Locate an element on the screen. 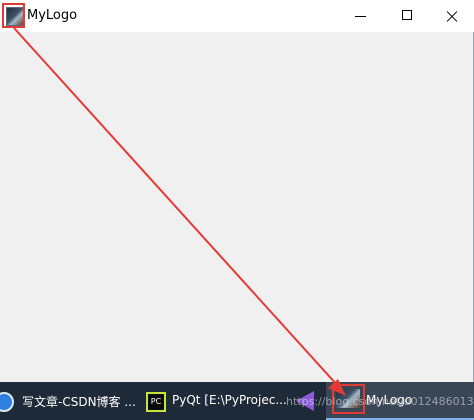 The height and width of the screenshot is (420, 474). csdn-browser-icon is located at coordinates (7, 402).